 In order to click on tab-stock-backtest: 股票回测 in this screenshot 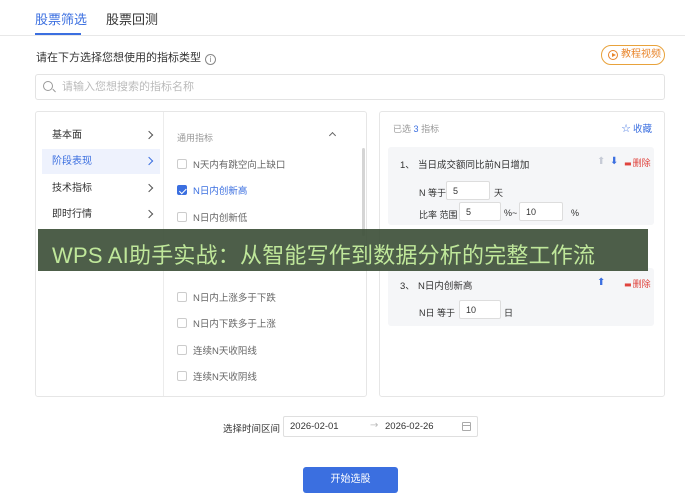, I will do `click(132, 18)`.